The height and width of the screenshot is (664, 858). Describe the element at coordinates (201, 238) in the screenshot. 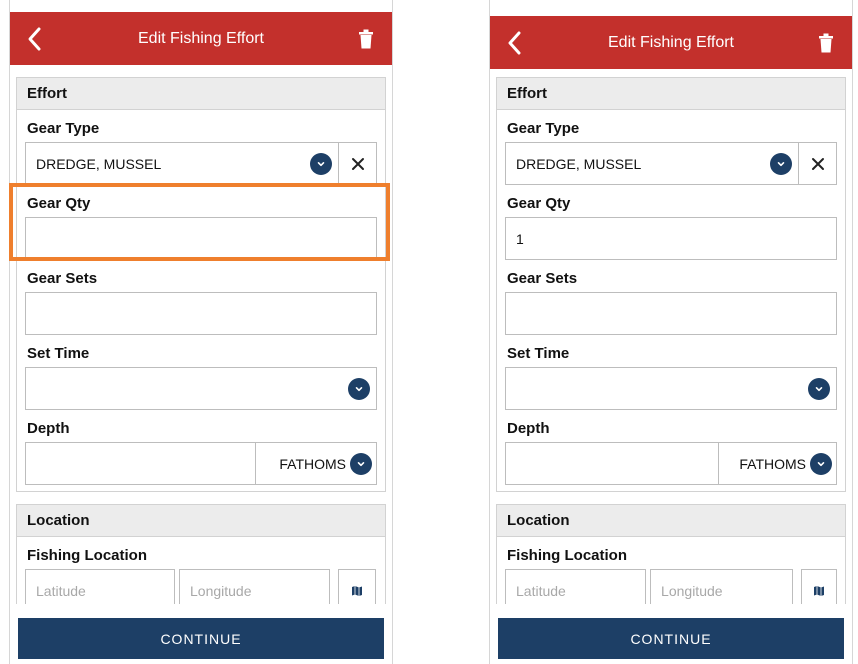

I see `gear-qty-input` at that location.